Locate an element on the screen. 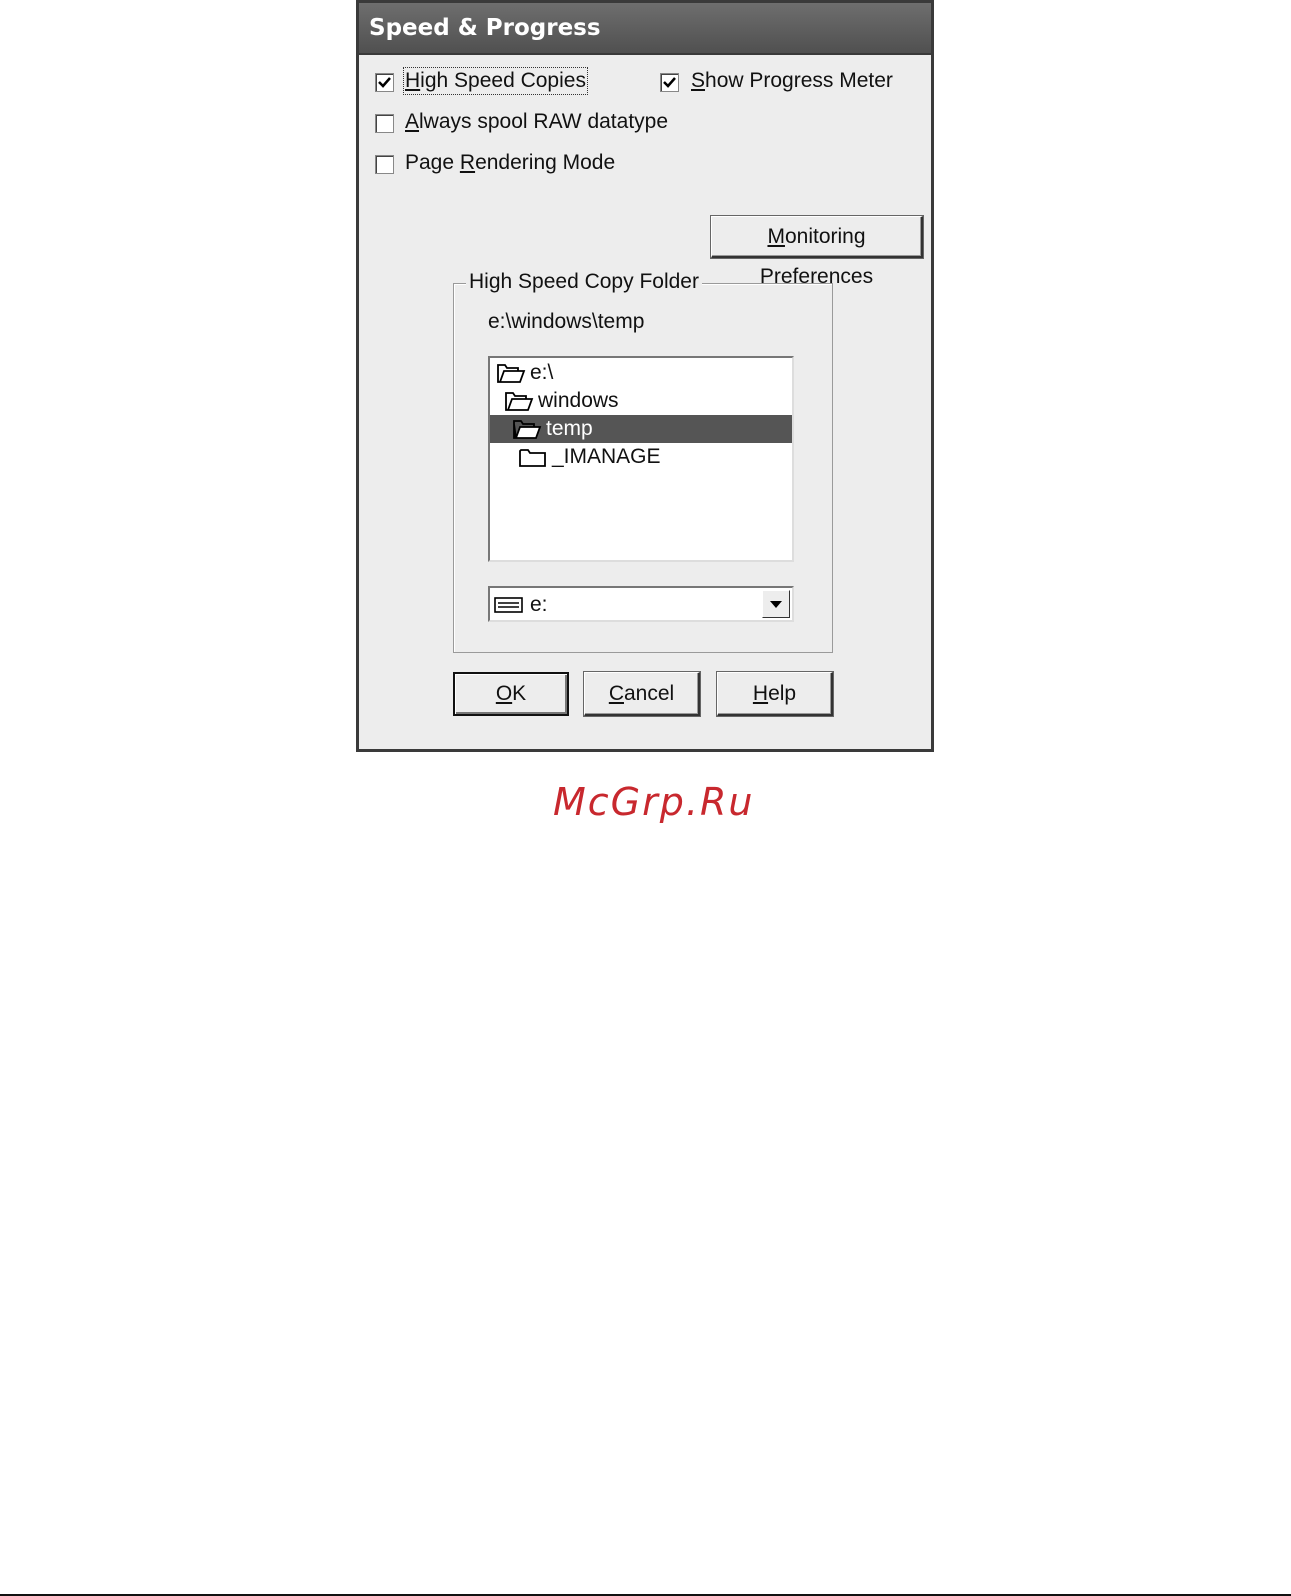  title-bar: Speed & Progress is located at coordinates (645, 29).